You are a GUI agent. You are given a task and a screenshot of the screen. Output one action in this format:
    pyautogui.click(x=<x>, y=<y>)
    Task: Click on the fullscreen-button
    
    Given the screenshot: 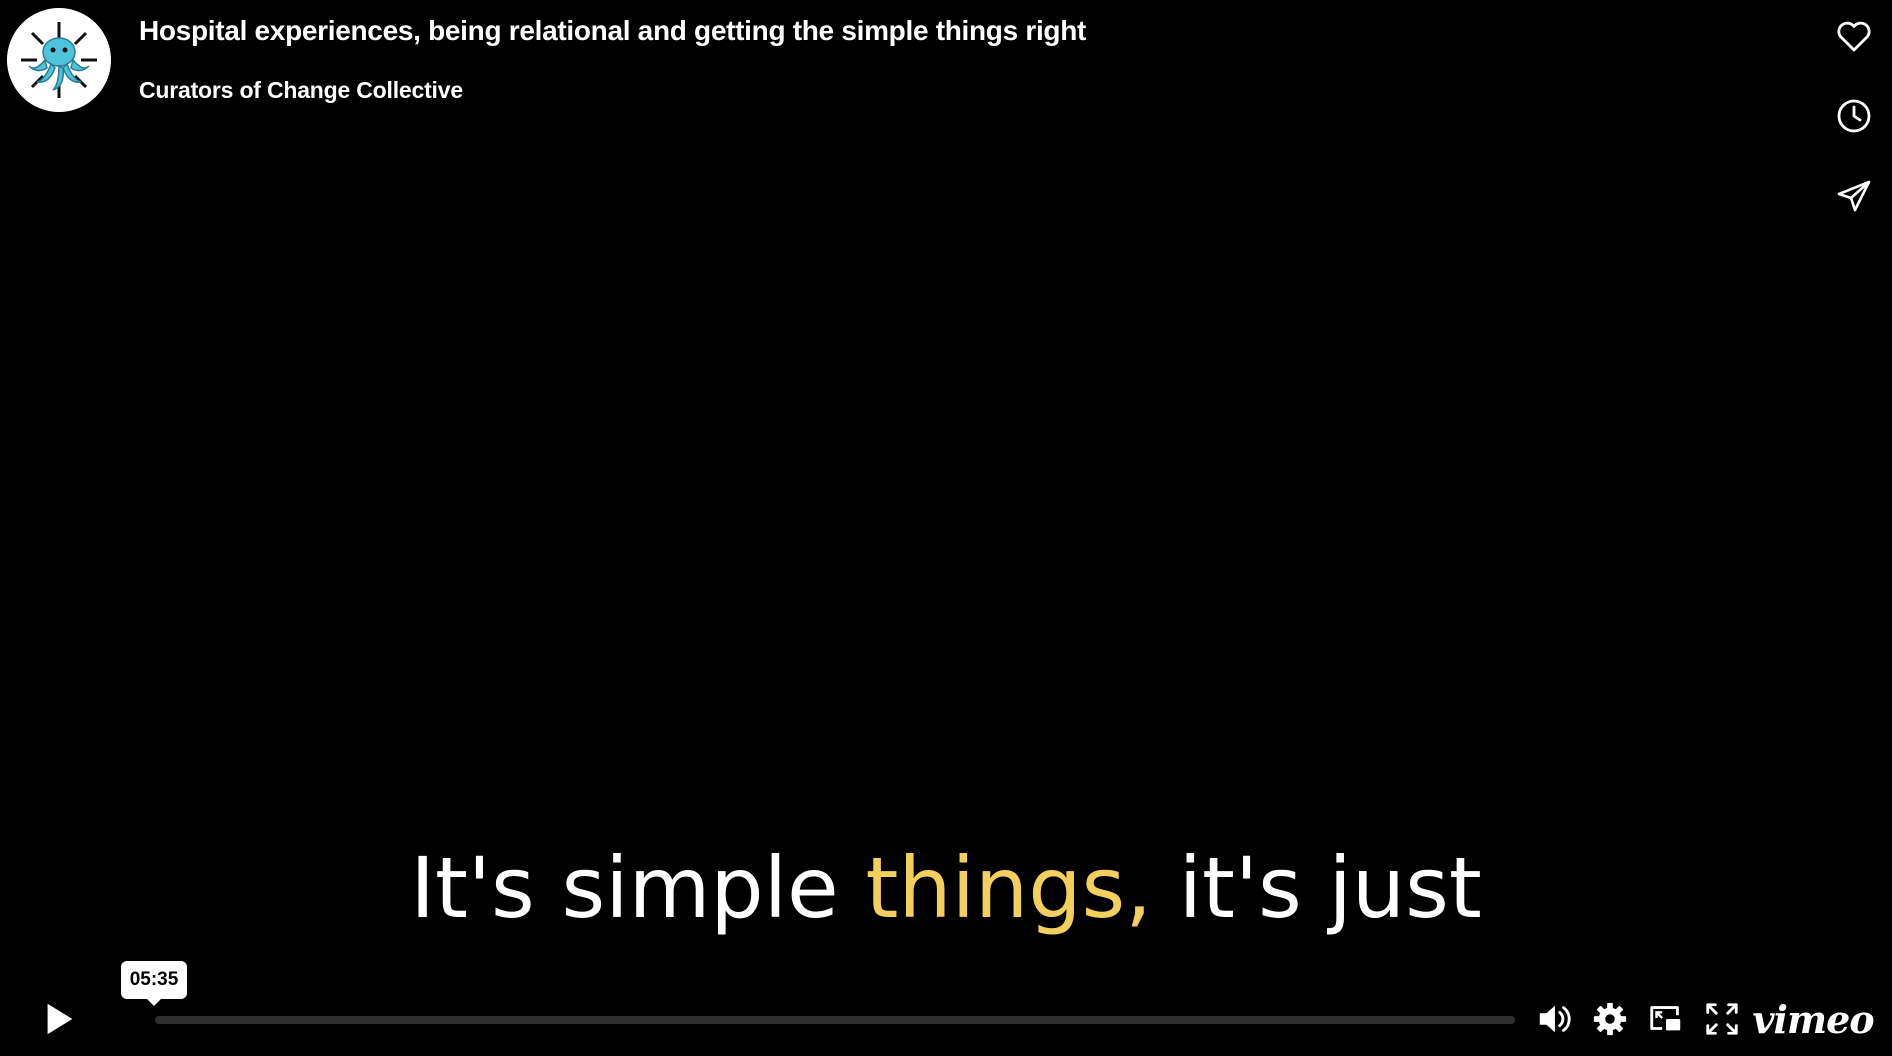 What is the action you would take?
    pyautogui.click(x=1722, y=1019)
    